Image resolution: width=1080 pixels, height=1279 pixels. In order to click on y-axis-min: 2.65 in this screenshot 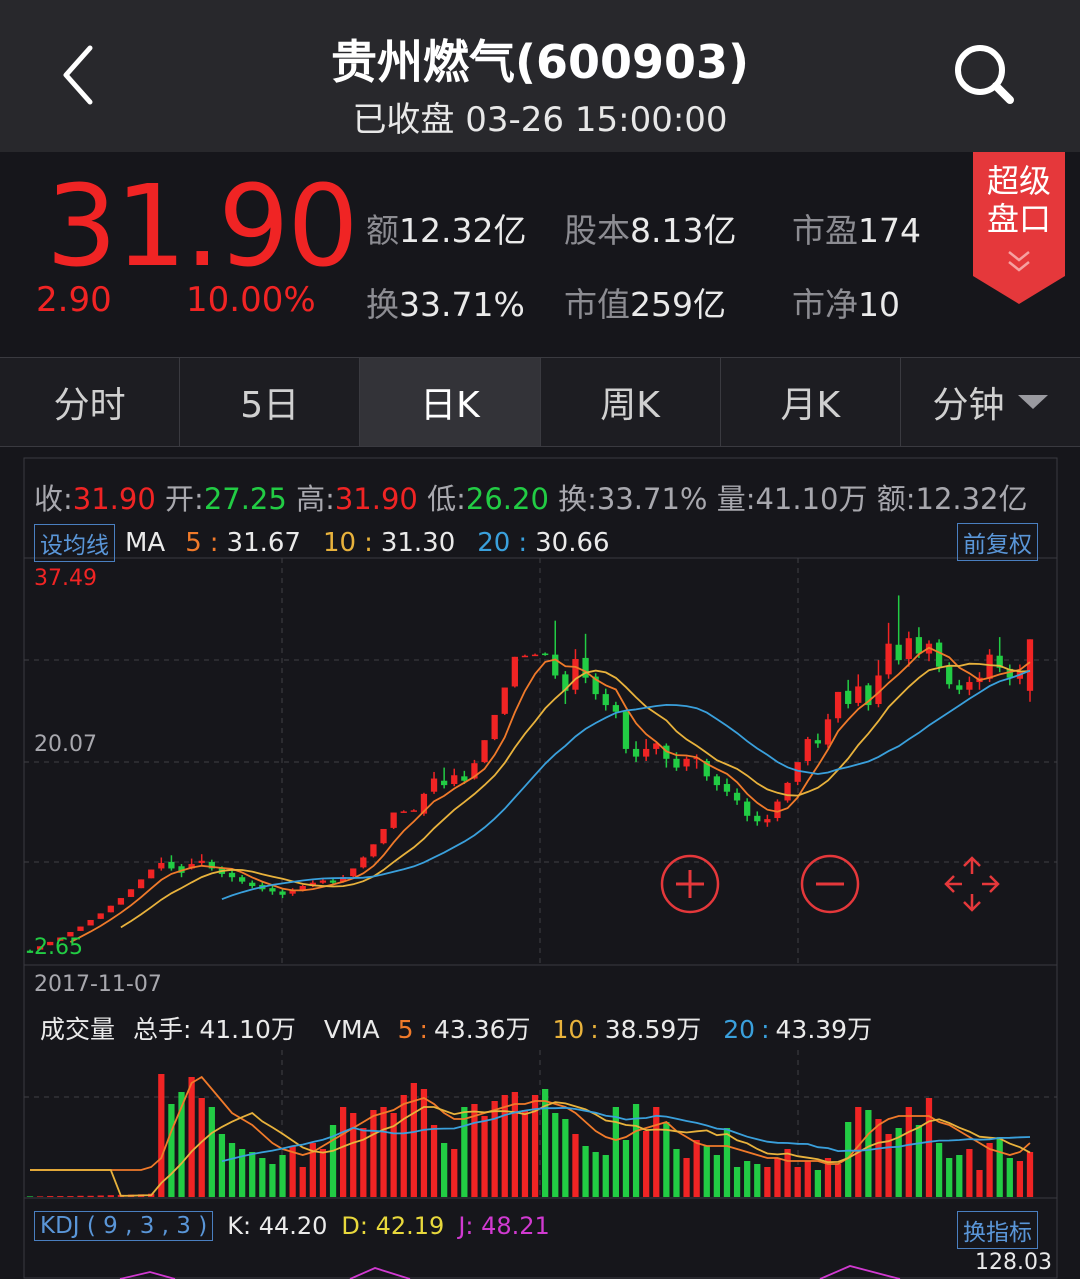, I will do `click(58, 947)`.